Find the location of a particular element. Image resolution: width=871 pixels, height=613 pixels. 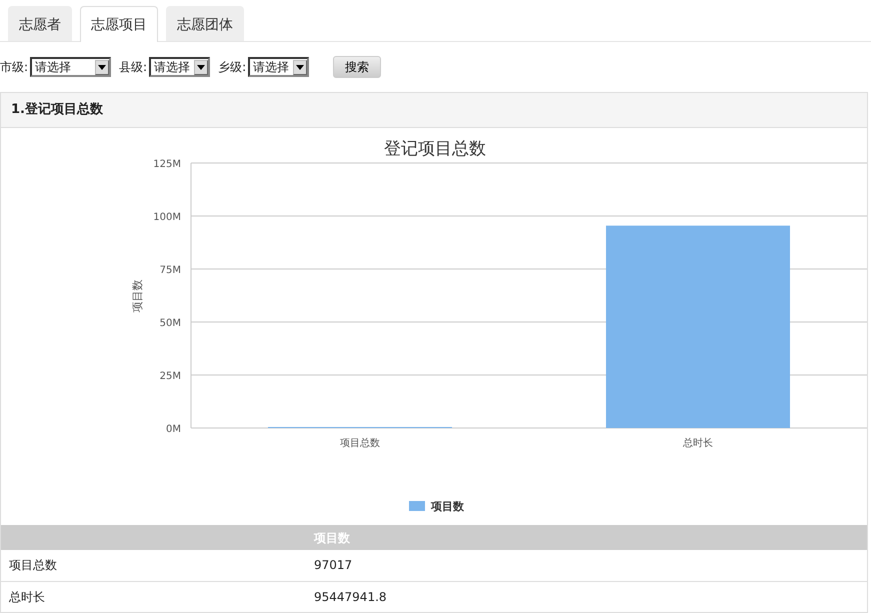

tab: 志愿团体 is located at coordinates (205, 23).